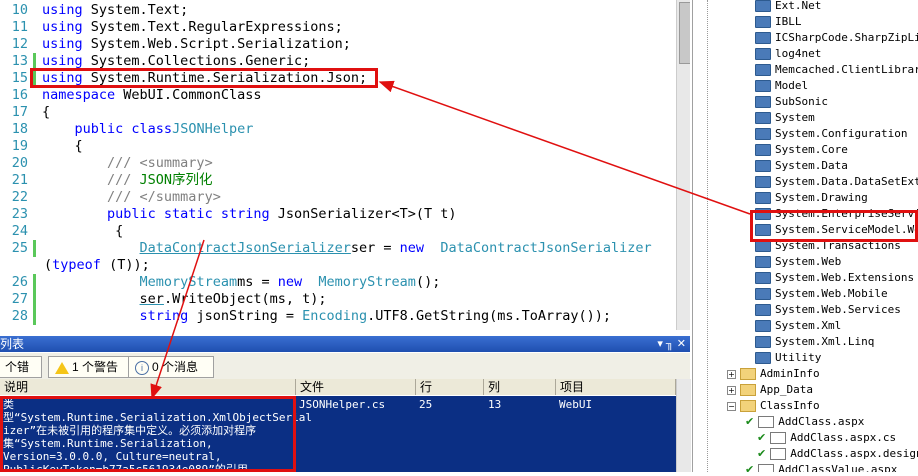  Describe the element at coordinates (828, 310) in the screenshot. I see `solution-item: System.Web.Services` at that location.